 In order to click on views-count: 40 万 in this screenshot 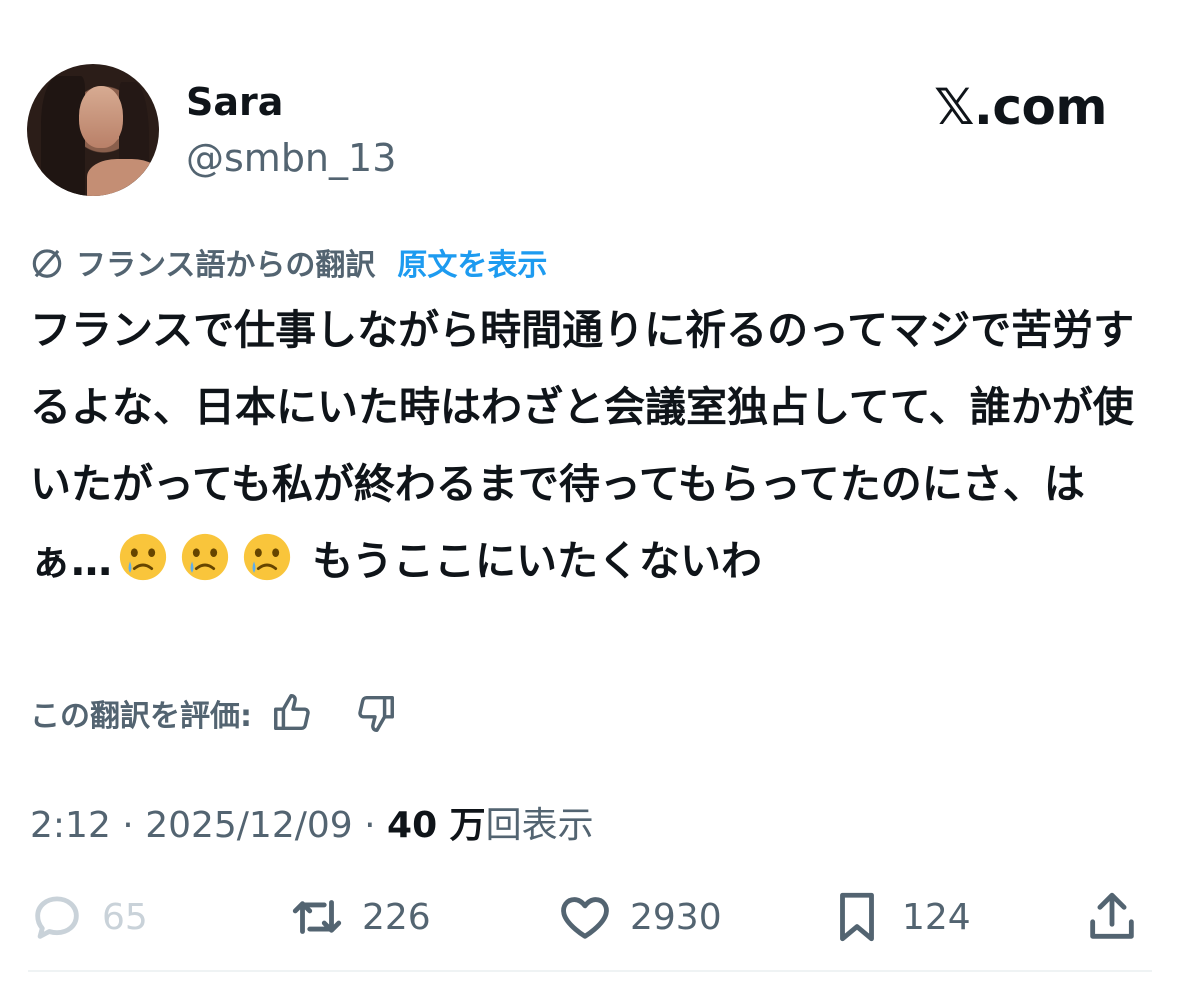, I will do `click(436, 825)`.